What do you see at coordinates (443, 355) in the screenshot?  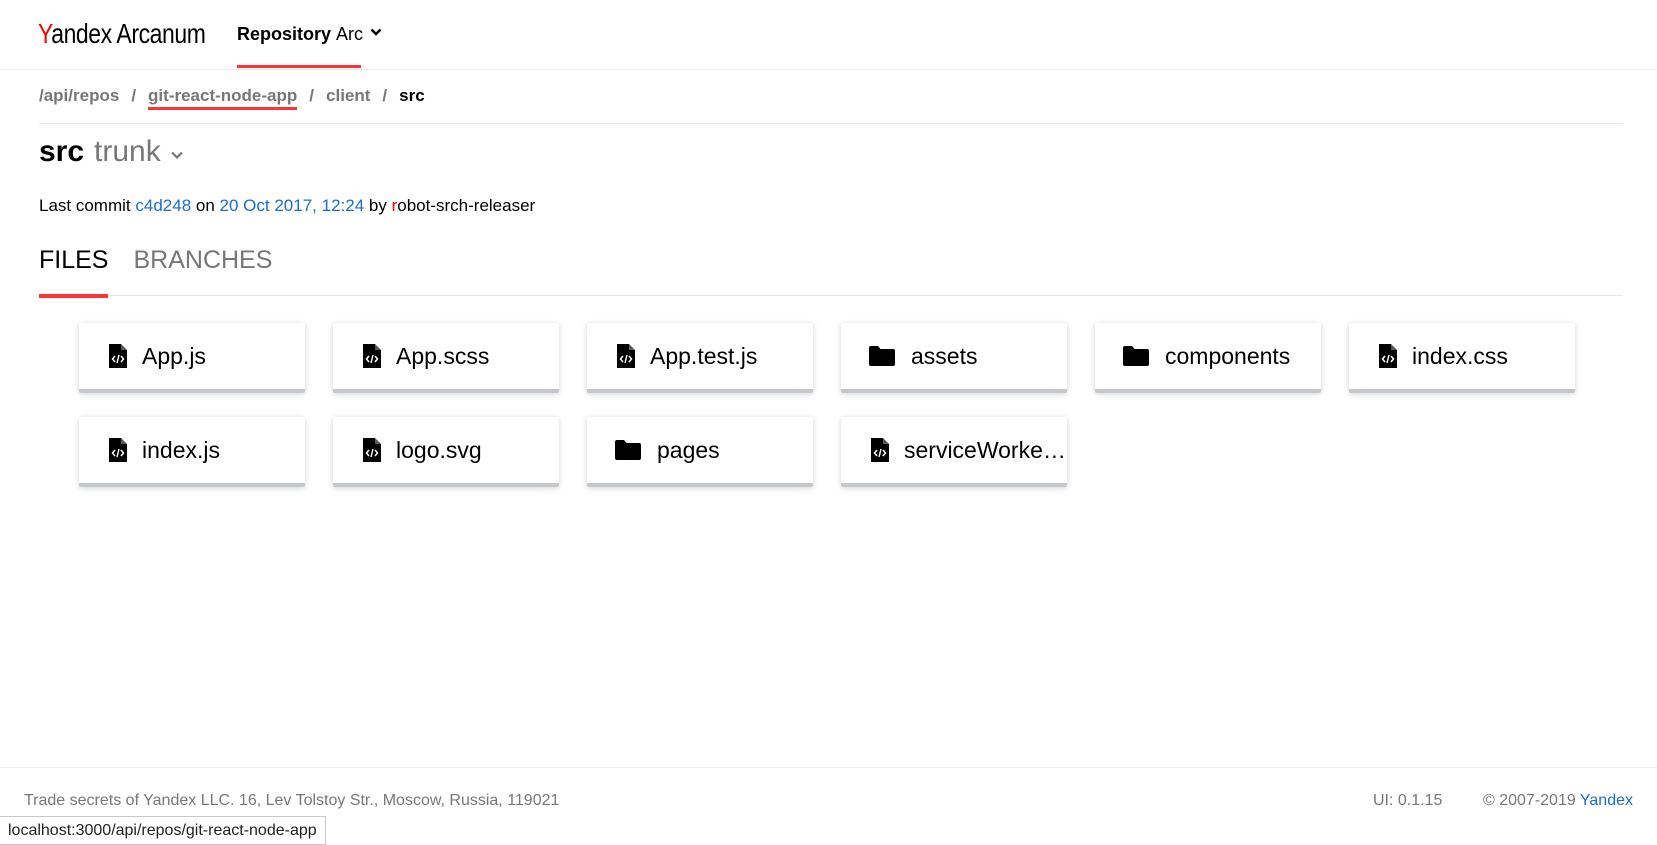 I see `entry-name: App.scss` at bounding box center [443, 355].